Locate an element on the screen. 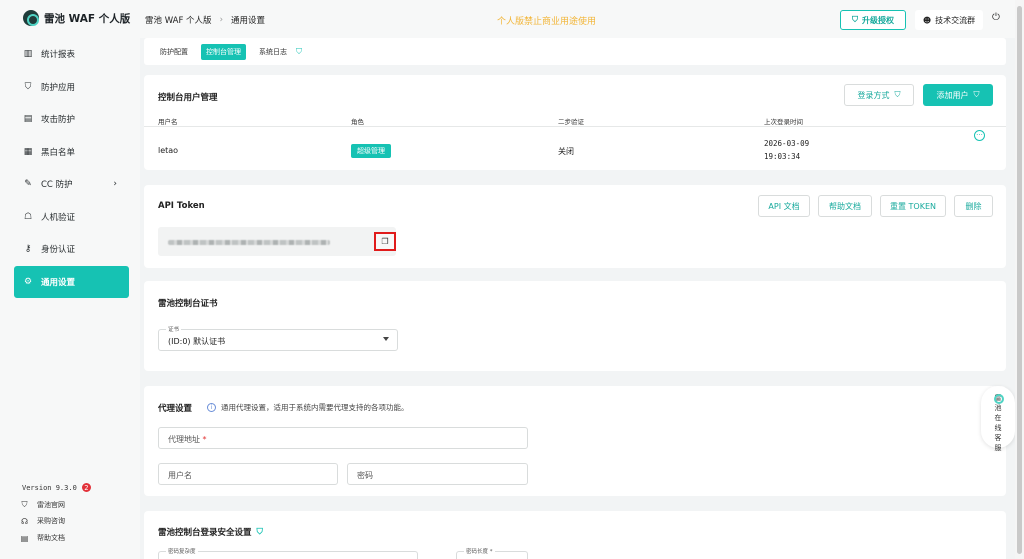  role-badge: 超级管理 is located at coordinates (371, 151).